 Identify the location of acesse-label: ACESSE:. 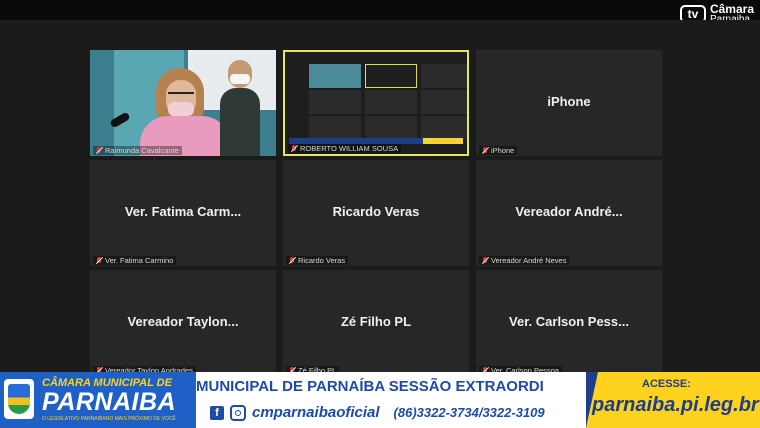
(666, 384).